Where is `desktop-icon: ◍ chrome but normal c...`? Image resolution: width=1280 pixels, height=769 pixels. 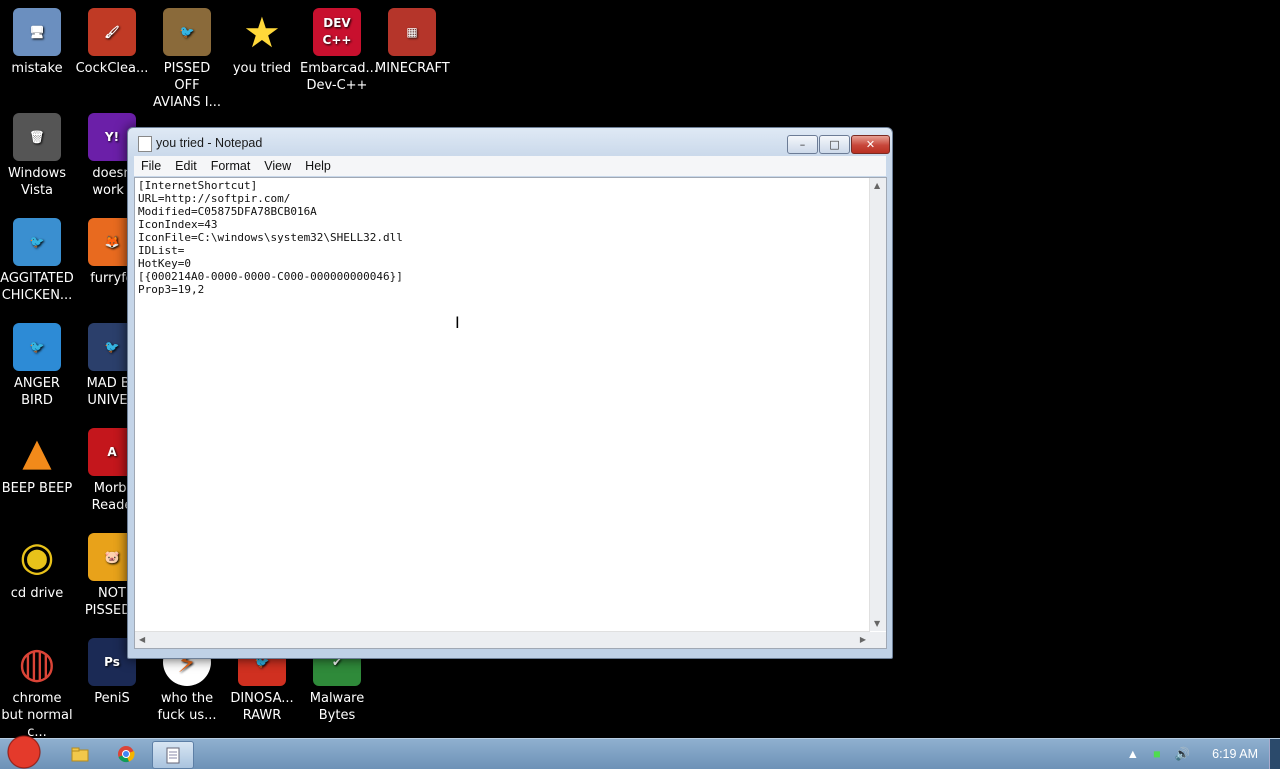 desktop-icon: ◍ chrome but normal c... is located at coordinates (37, 689).